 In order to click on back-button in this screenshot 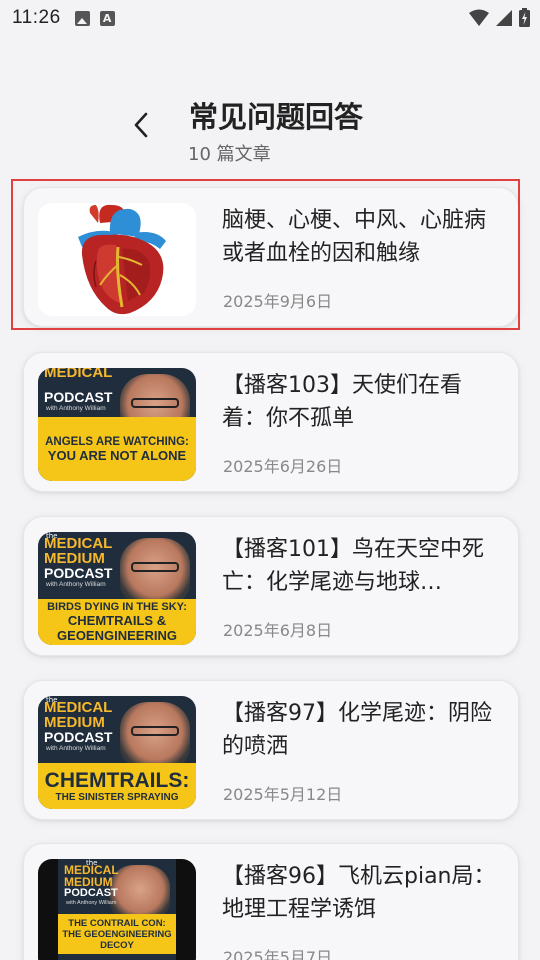, I will do `click(141, 125)`.